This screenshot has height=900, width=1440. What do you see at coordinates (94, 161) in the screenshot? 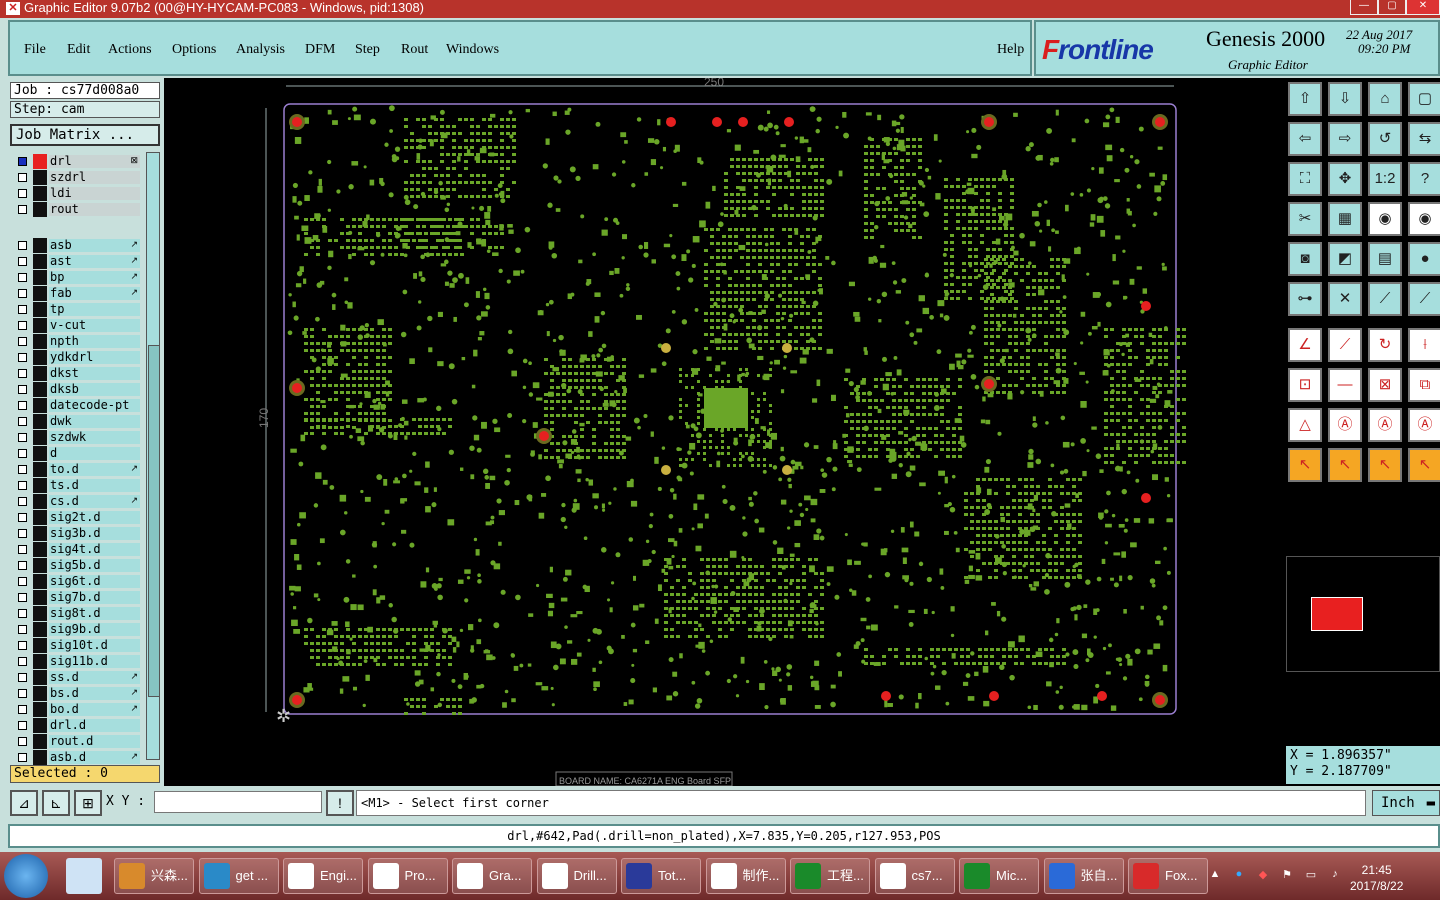
I see `layer-name: drl` at bounding box center [94, 161].